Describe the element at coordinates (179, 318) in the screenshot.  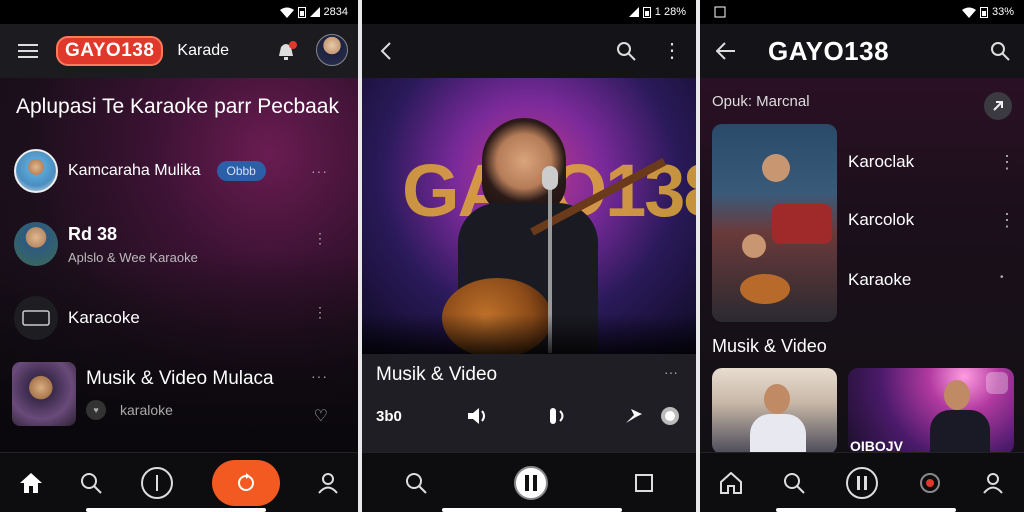
I see `list-item: Karacoke ⋮` at that location.